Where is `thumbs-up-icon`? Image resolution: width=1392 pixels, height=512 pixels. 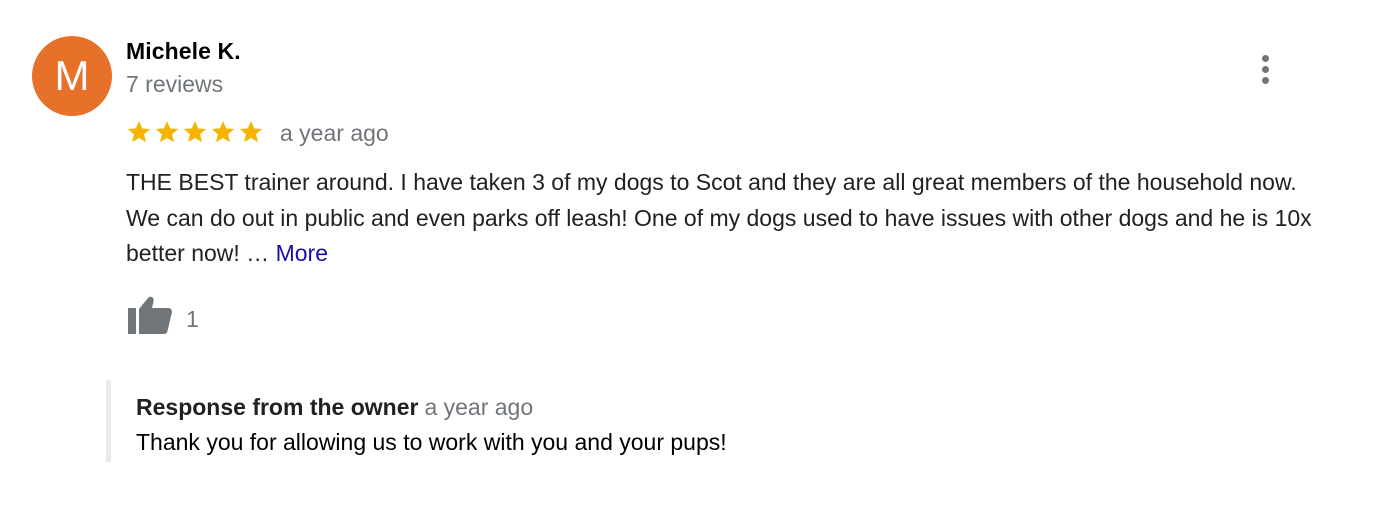 thumbs-up-icon is located at coordinates (150, 315).